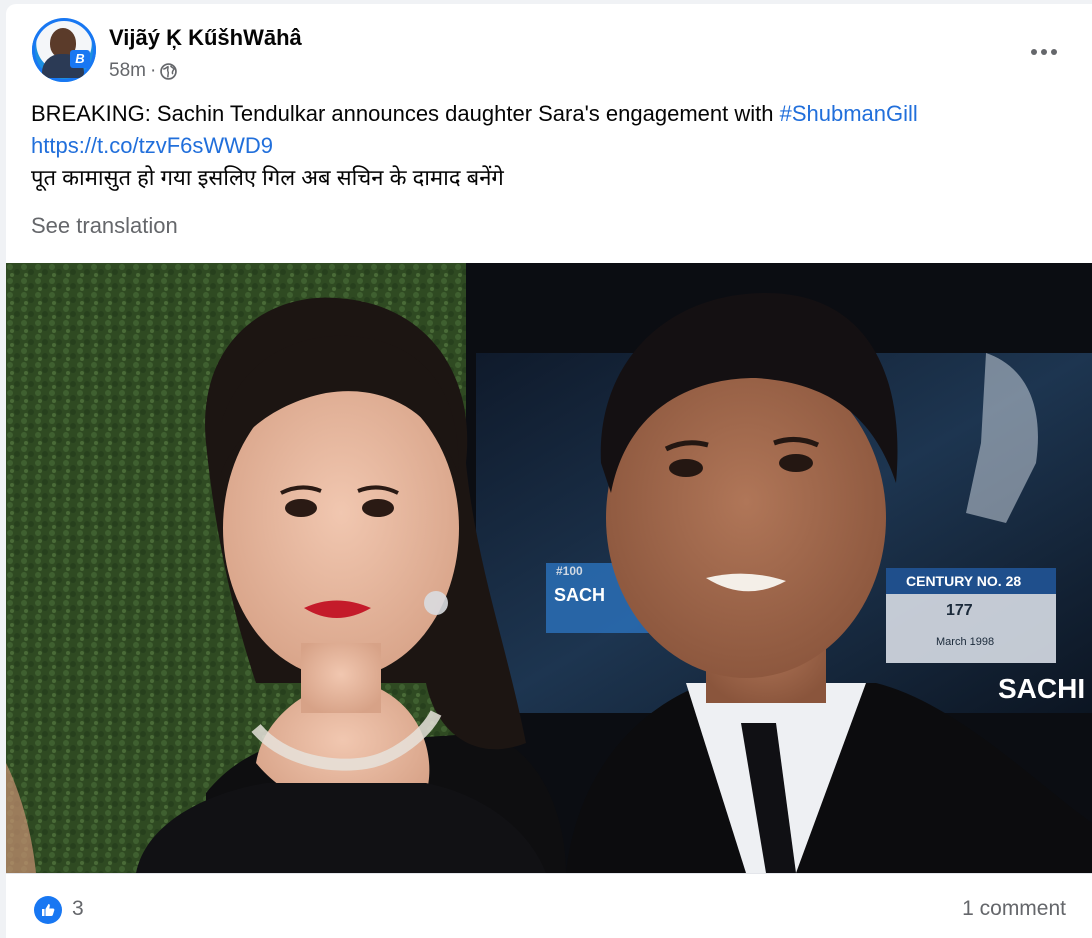 Image resolution: width=1092 pixels, height=938 pixels. Describe the element at coordinates (205, 38) in the screenshot. I see `author-name: Vijãý Ķ KűšhWāhâ` at that location.